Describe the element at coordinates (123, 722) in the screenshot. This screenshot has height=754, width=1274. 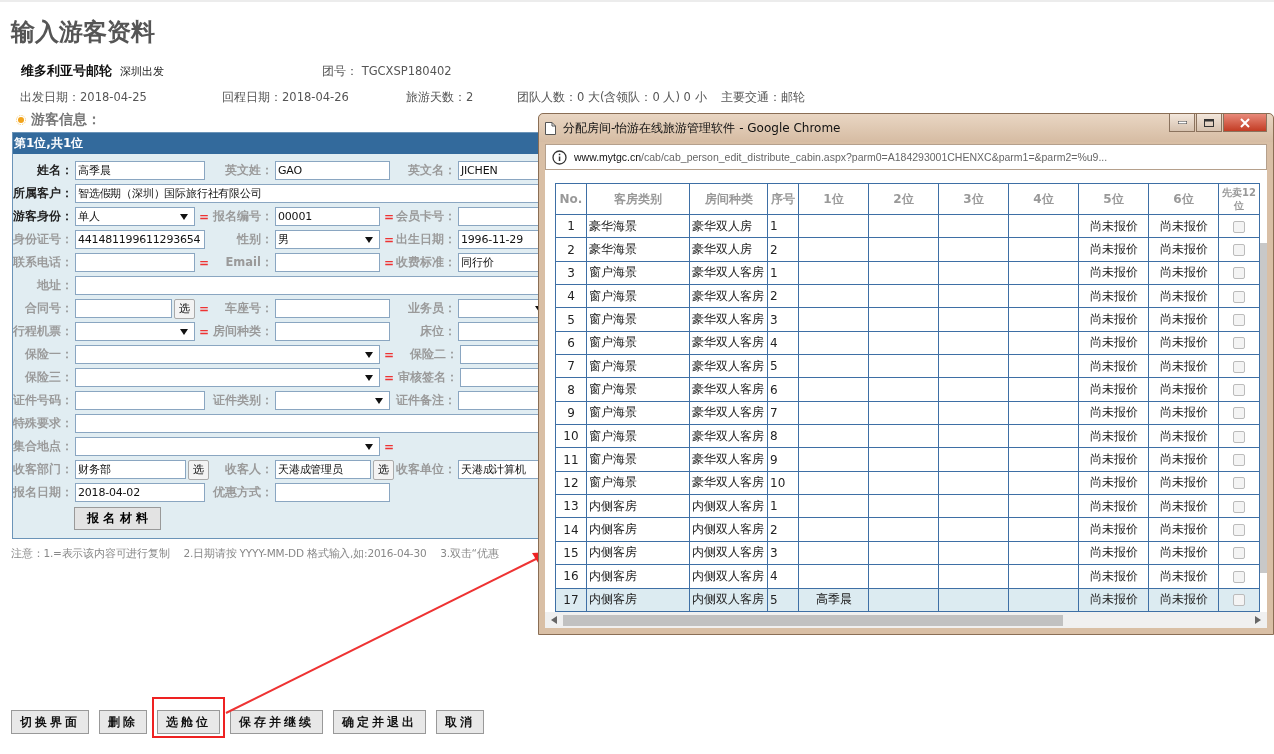
I see `action-button: 删除` at that location.